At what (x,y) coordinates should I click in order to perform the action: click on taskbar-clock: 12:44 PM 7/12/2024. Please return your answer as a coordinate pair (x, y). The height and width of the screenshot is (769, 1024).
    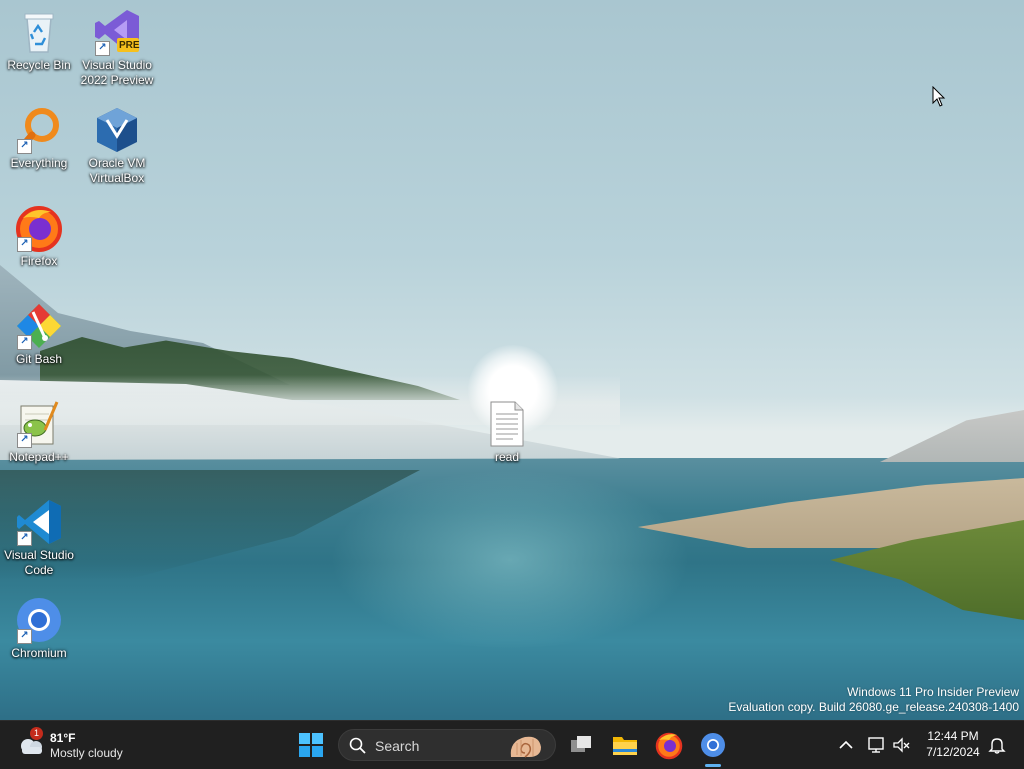
    Looking at the image, I should click on (953, 744).